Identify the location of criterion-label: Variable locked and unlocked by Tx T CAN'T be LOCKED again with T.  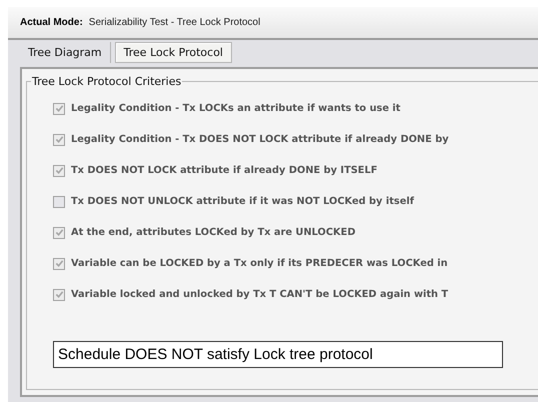
(259, 294).